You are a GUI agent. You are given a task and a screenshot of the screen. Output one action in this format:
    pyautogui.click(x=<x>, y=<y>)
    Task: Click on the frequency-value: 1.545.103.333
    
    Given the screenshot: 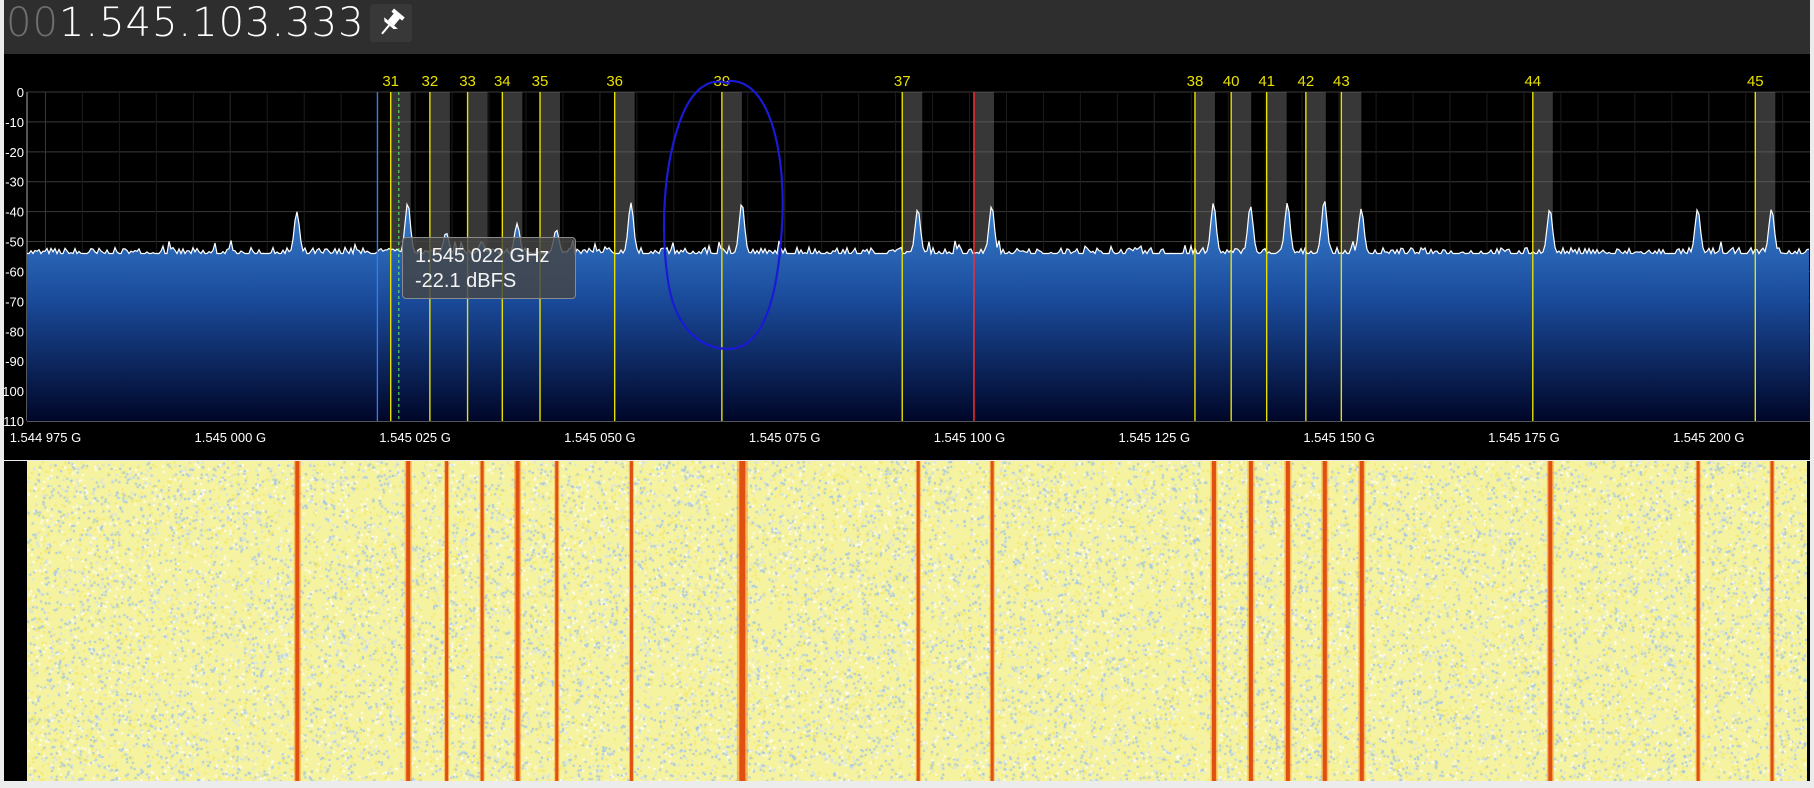 What is the action you would take?
    pyautogui.click(x=211, y=23)
    